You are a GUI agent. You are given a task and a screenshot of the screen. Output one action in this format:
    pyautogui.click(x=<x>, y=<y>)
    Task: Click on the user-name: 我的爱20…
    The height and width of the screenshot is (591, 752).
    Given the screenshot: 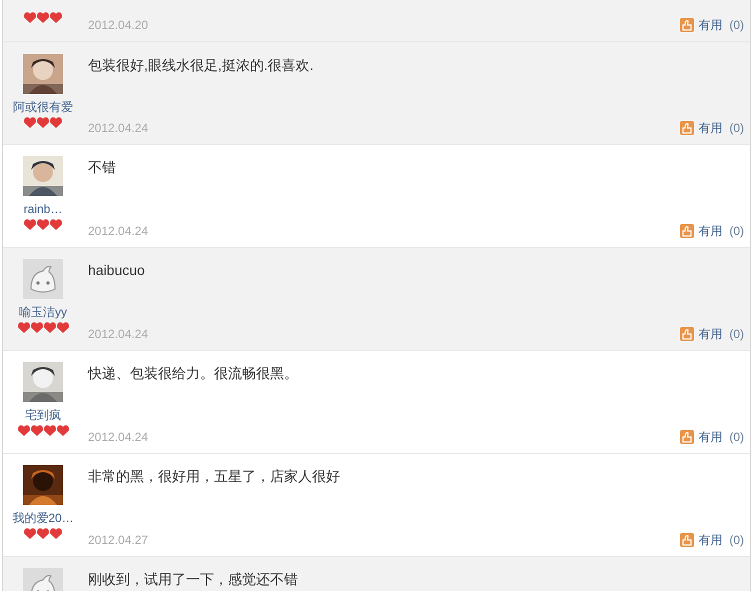 What is the action you would take?
    pyautogui.click(x=43, y=518)
    